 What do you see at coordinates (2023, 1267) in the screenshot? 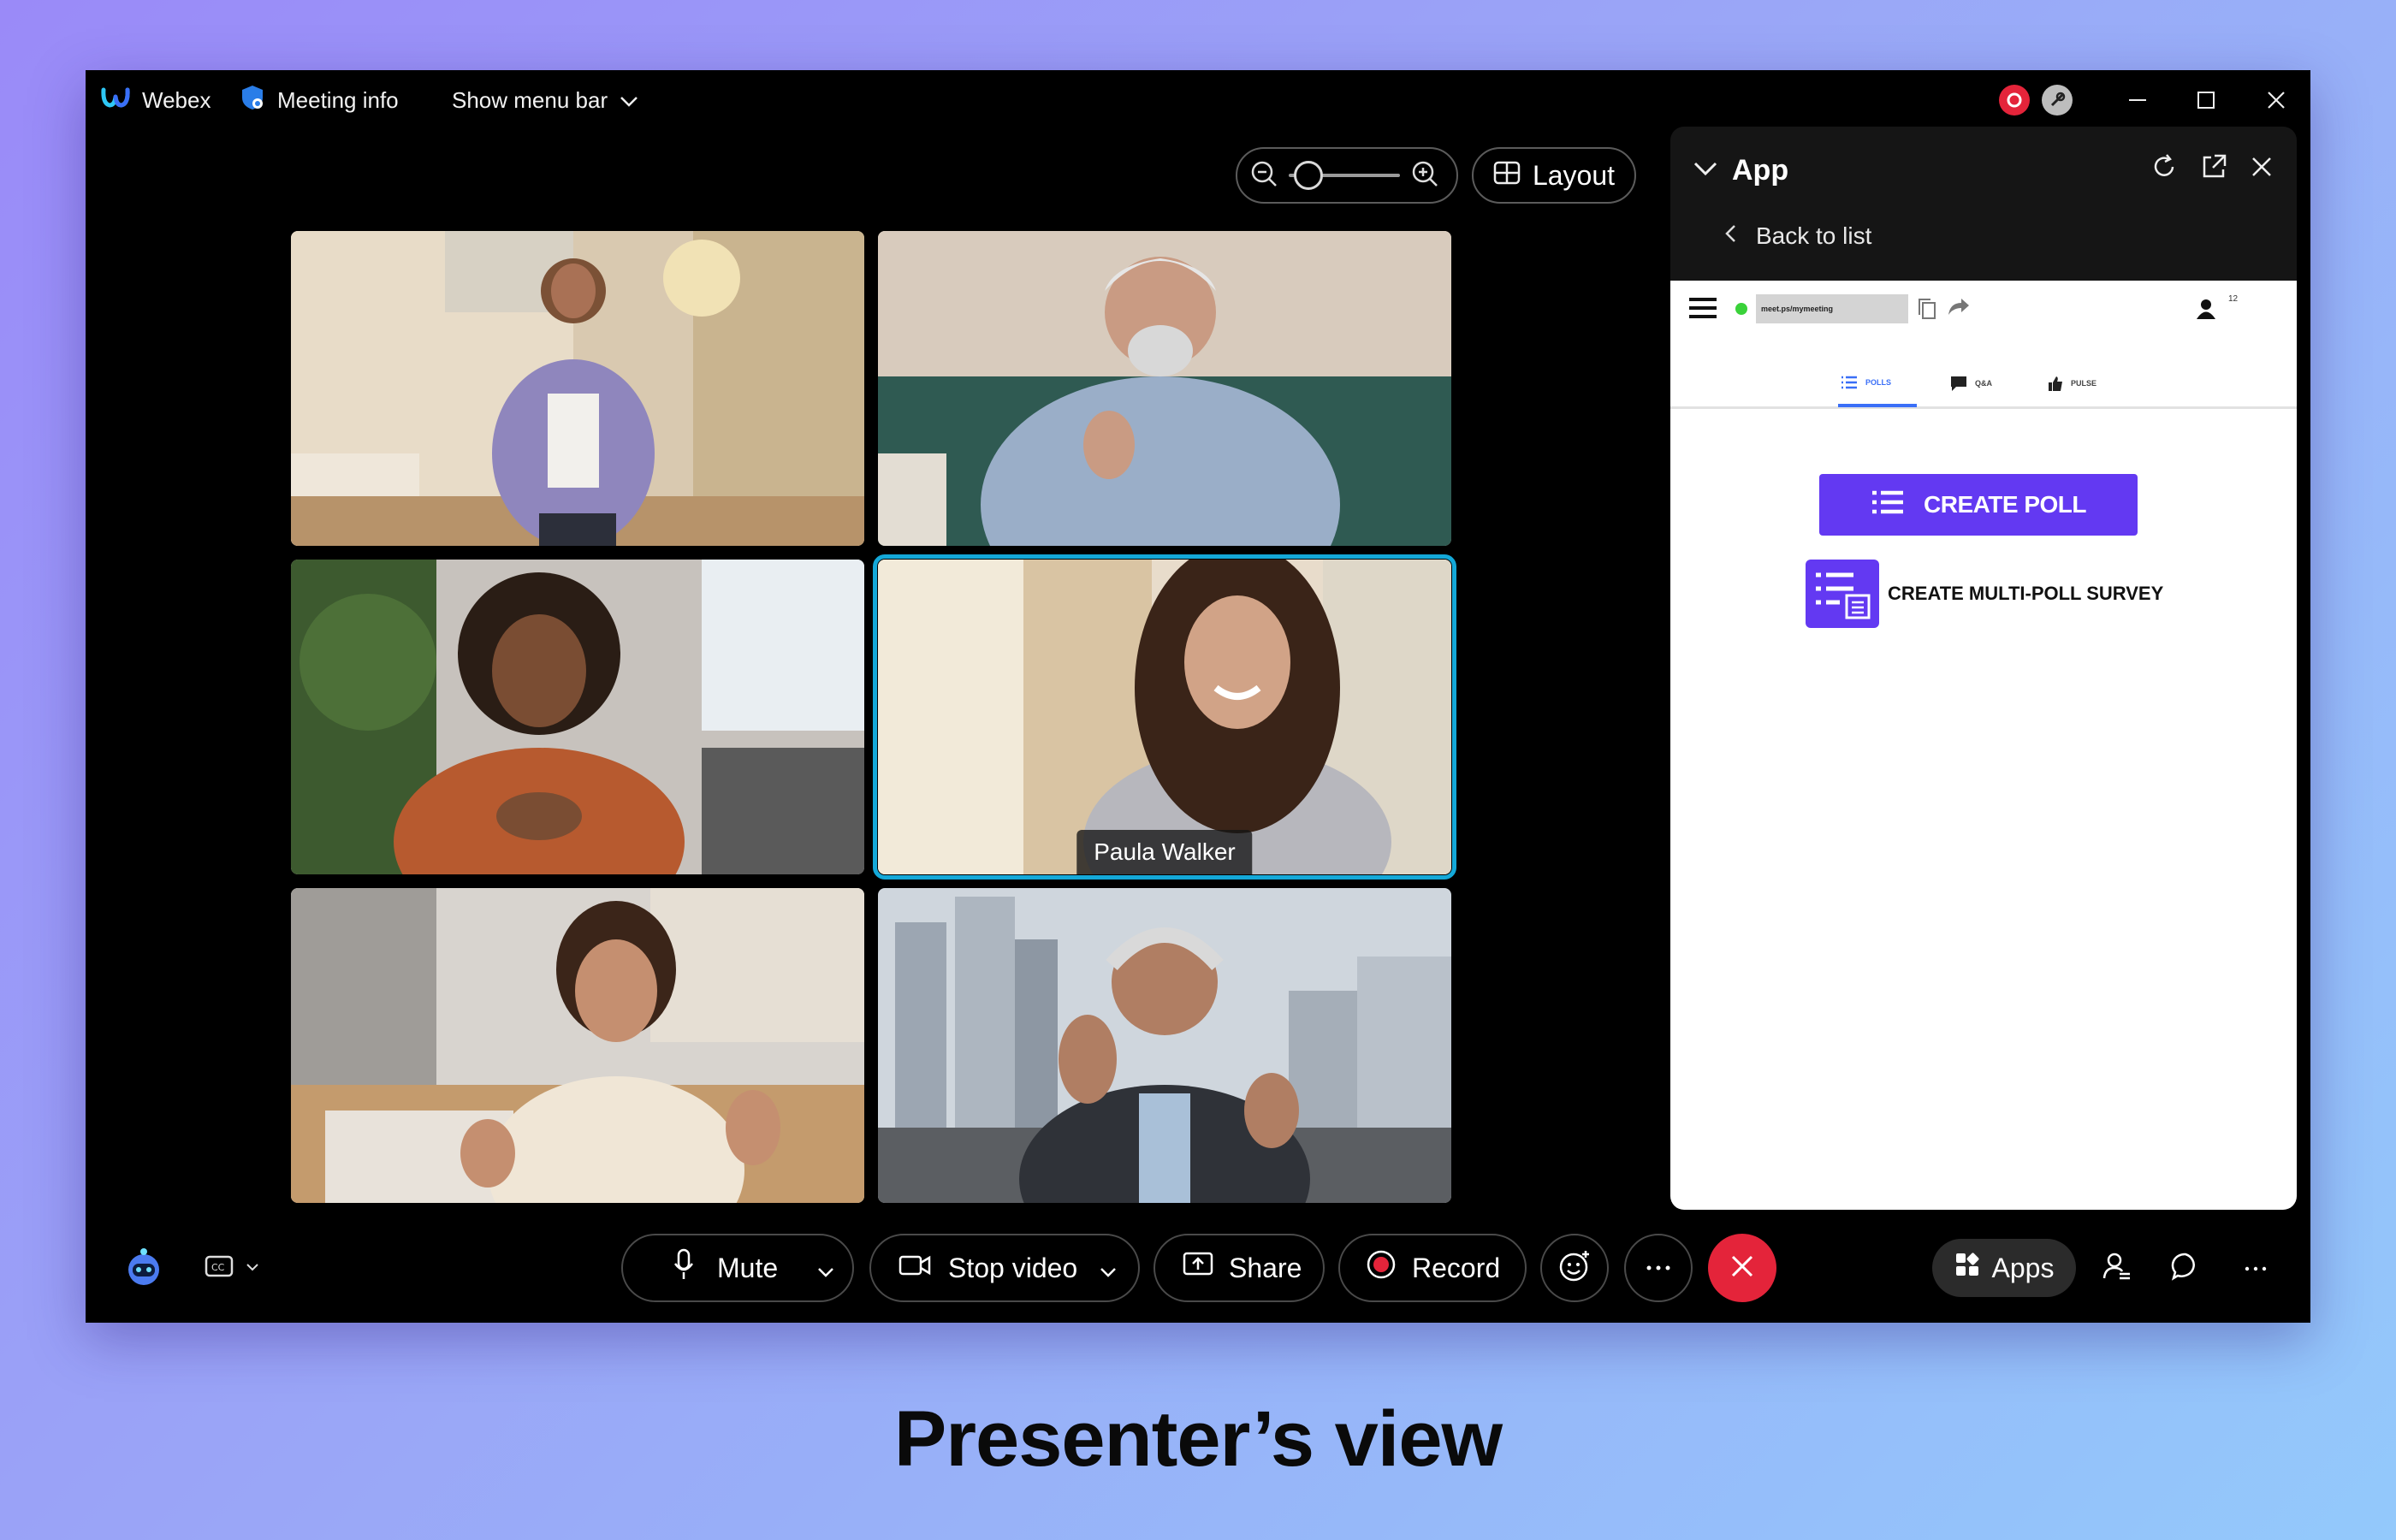
I see `apps-label: Apps` at bounding box center [2023, 1267].